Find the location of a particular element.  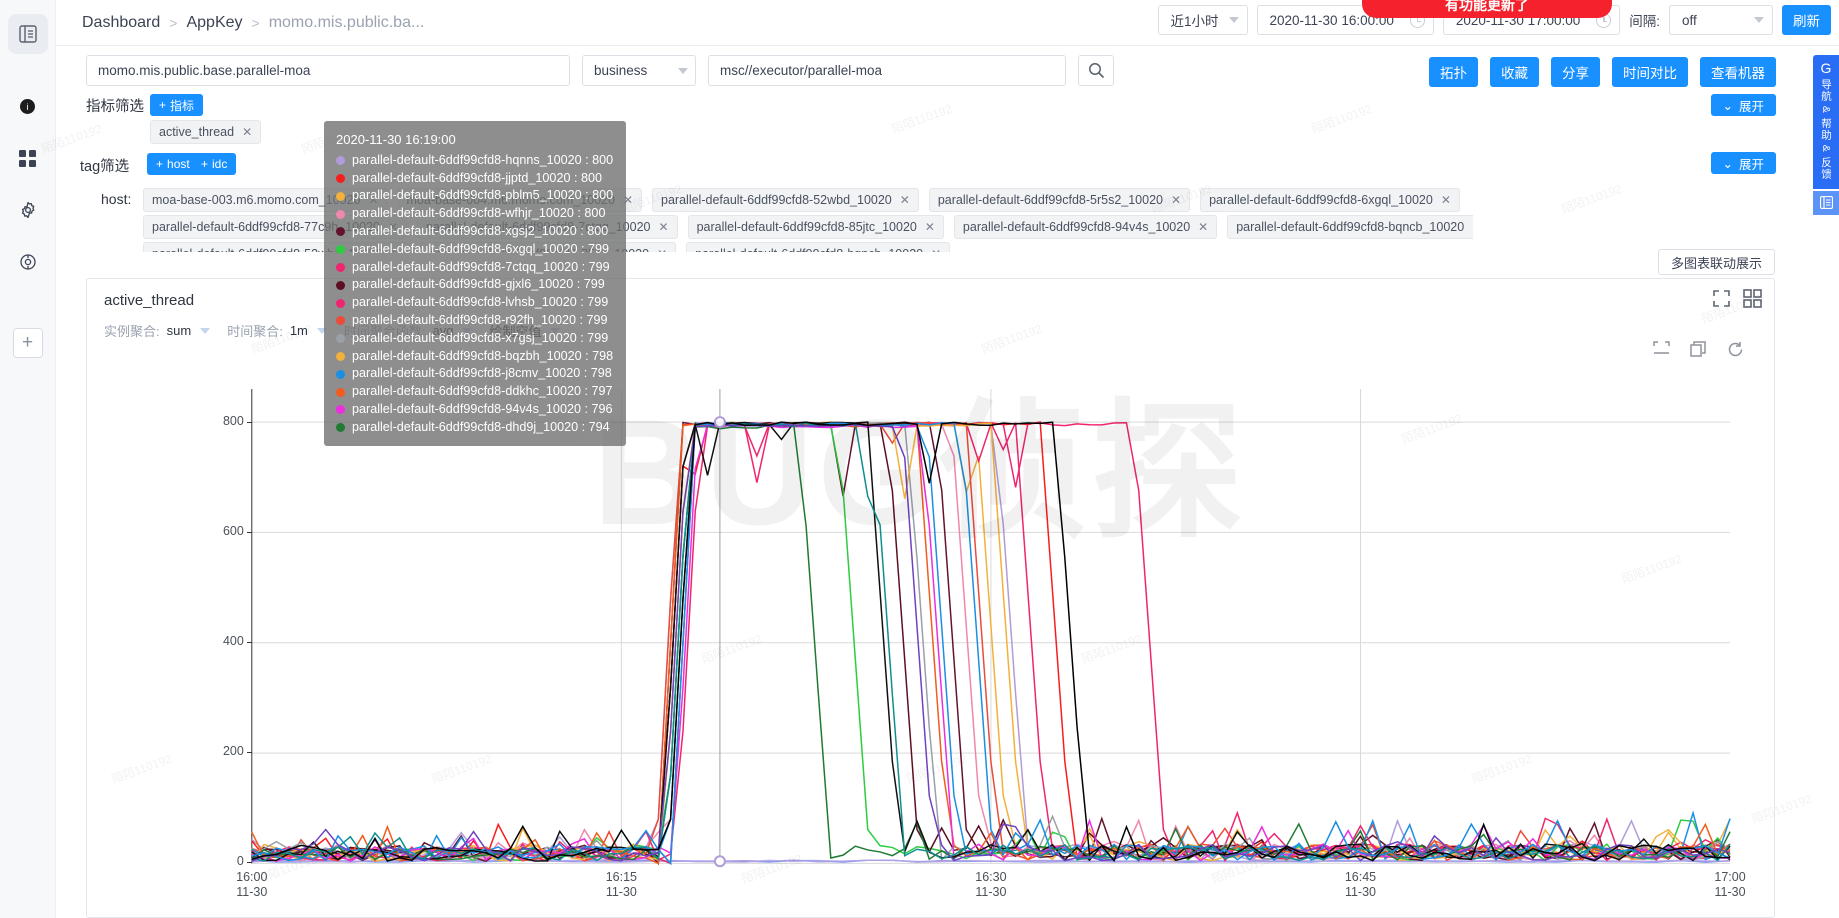

range-preset-select: 近1小时 is located at coordinates (1202, 20).